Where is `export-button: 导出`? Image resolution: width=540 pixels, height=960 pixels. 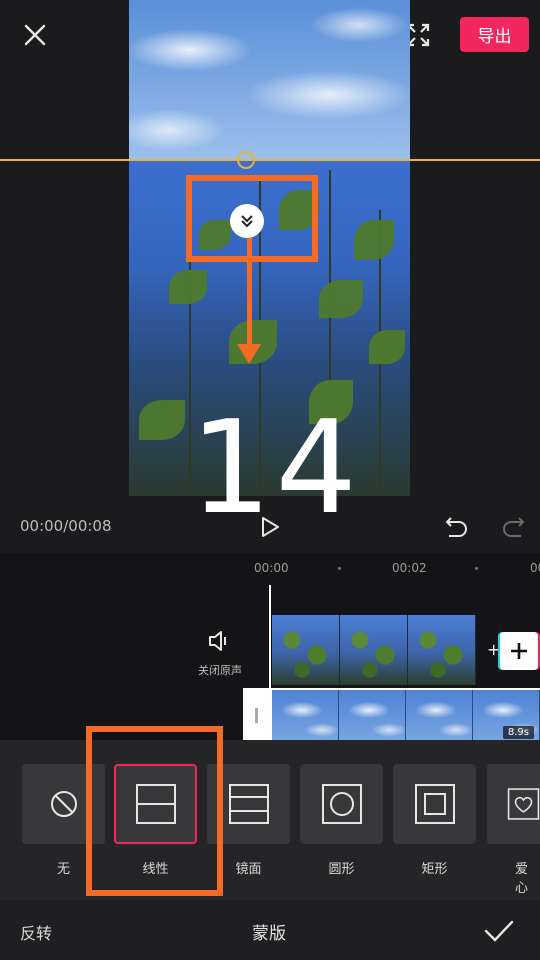
export-button: 导出 is located at coordinates (494, 34).